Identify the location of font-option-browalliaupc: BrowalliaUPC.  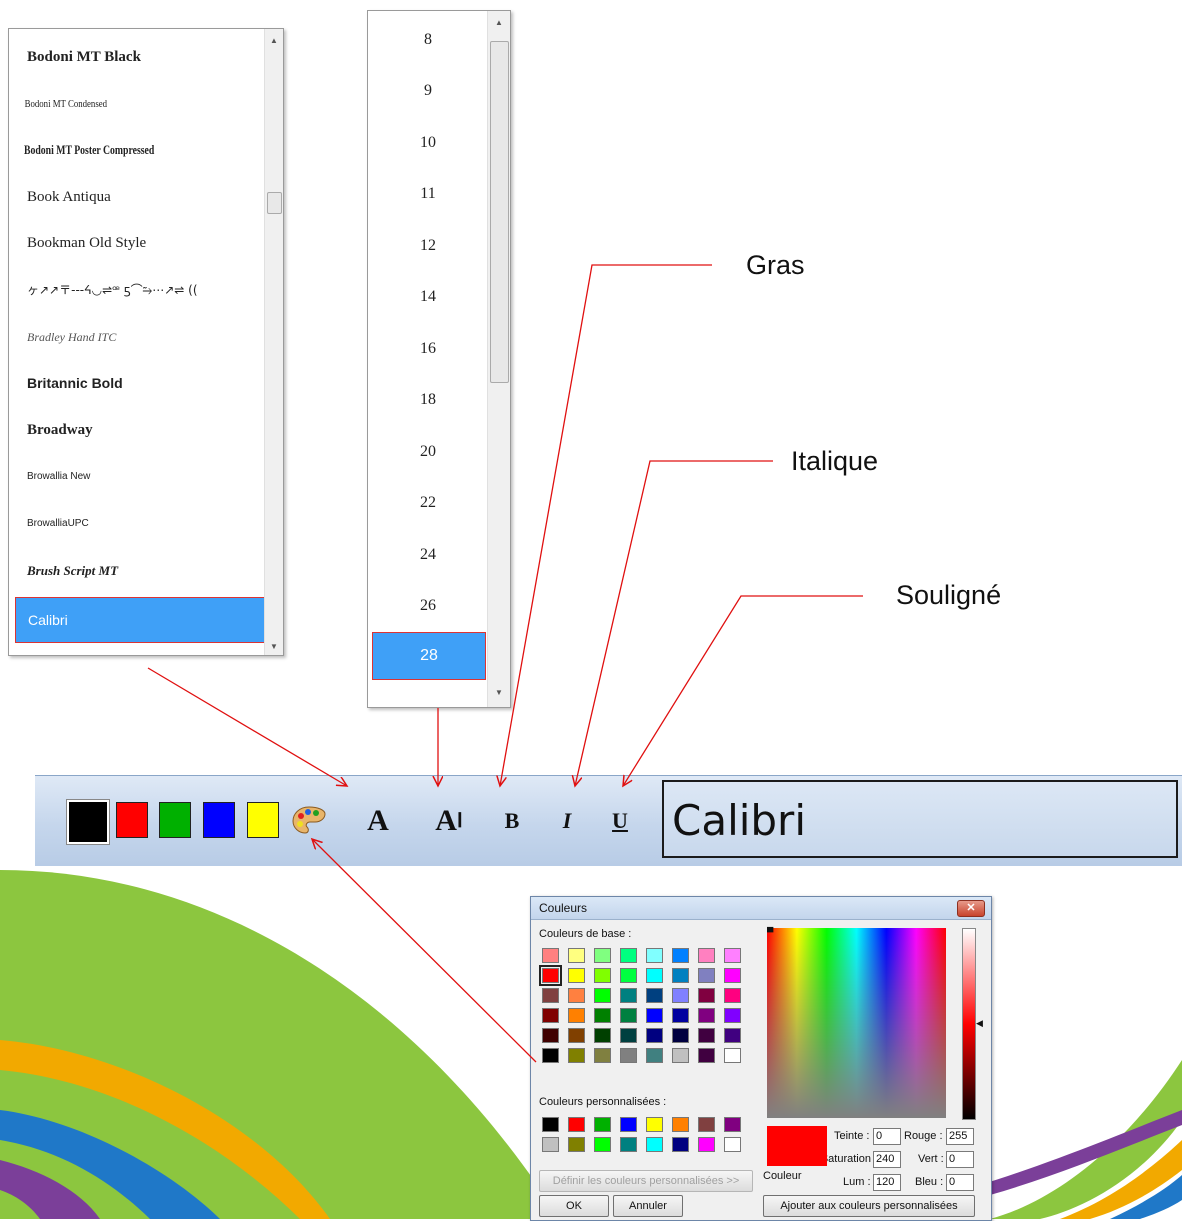
(141, 524).